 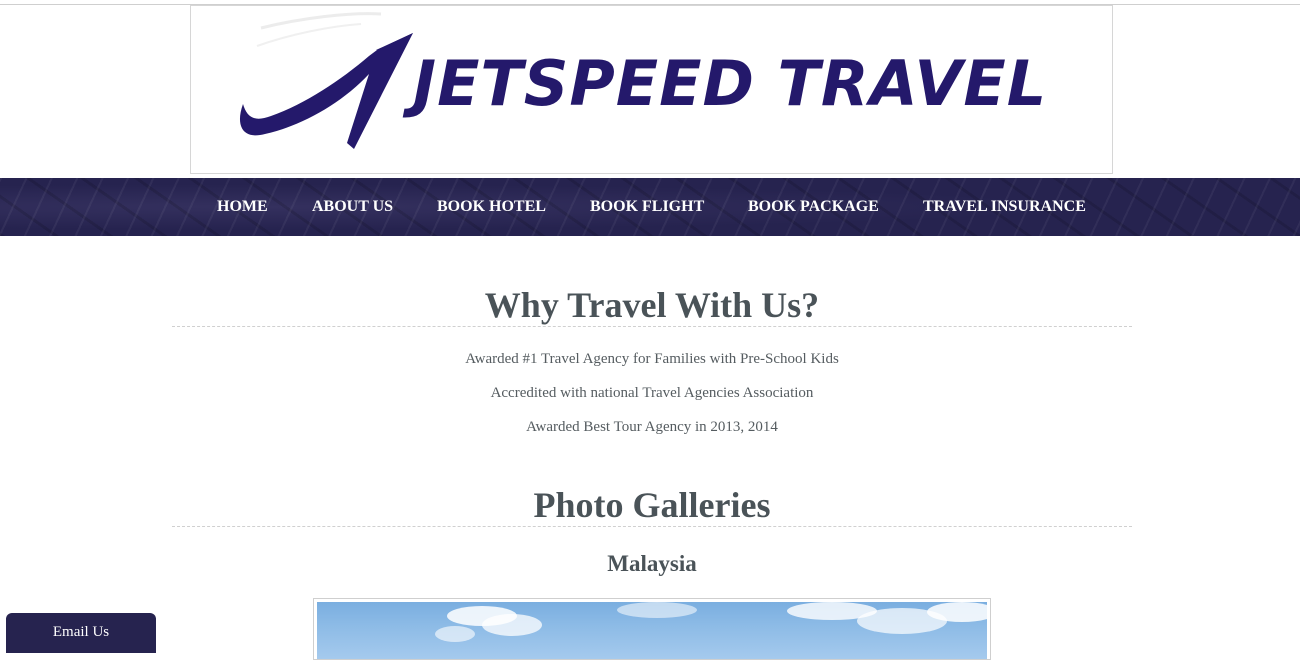 I want to click on gallery-title-malaysia: Malaysia, so click(x=652, y=563).